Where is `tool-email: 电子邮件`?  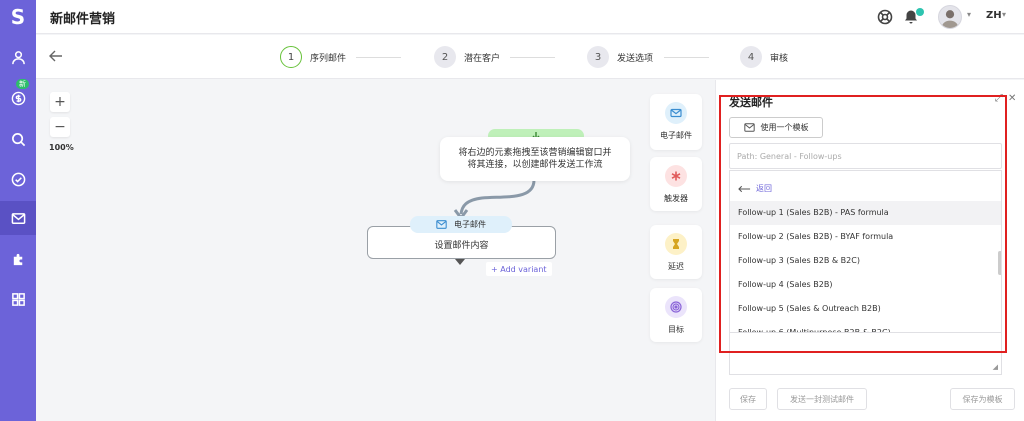
tool-email: 电子邮件 is located at coordinates (676, 122).